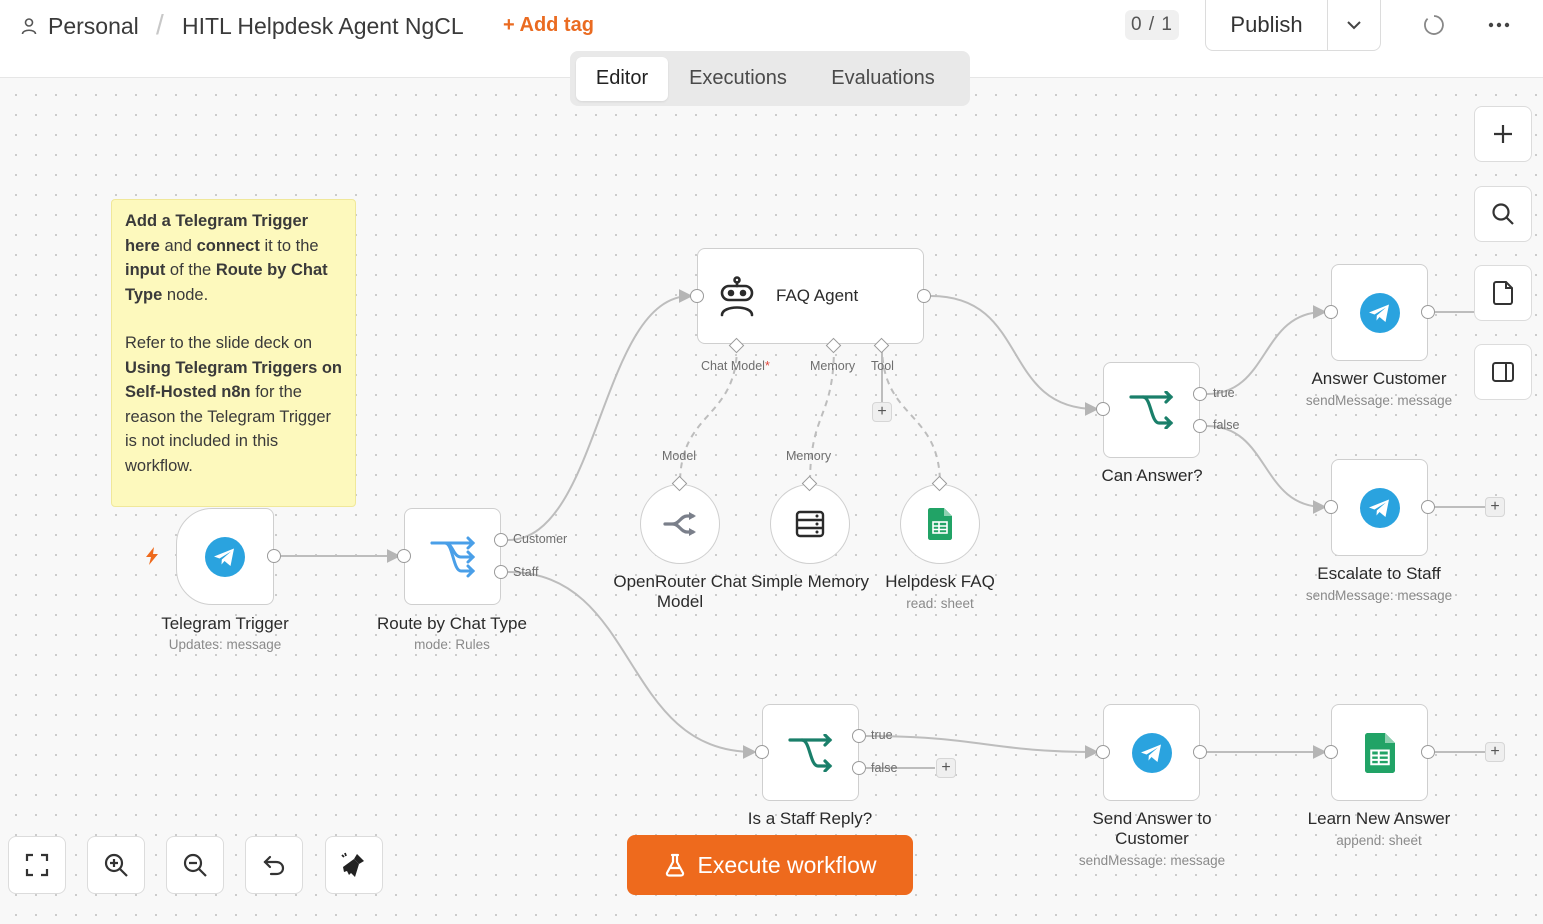 The width and height of the screenshot is (1543, 924). I want to click on database-icon, so click(810, 524).